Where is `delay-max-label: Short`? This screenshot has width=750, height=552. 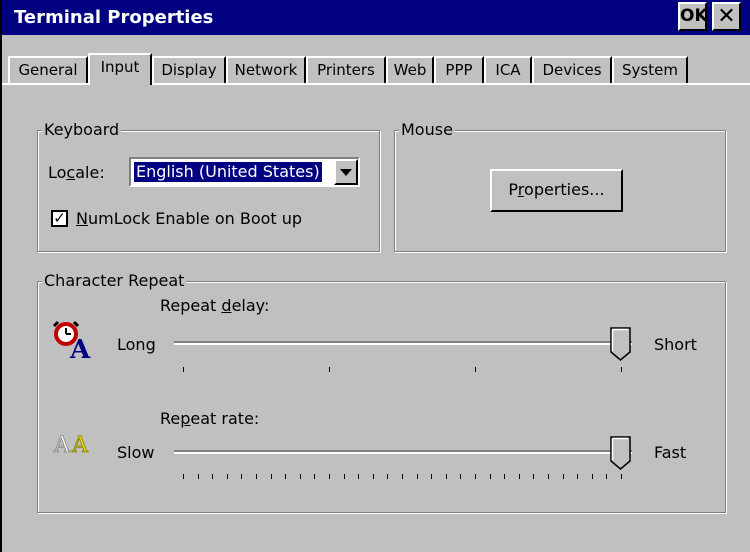 delay-max-label: Short is located at coordinates (675, 344).